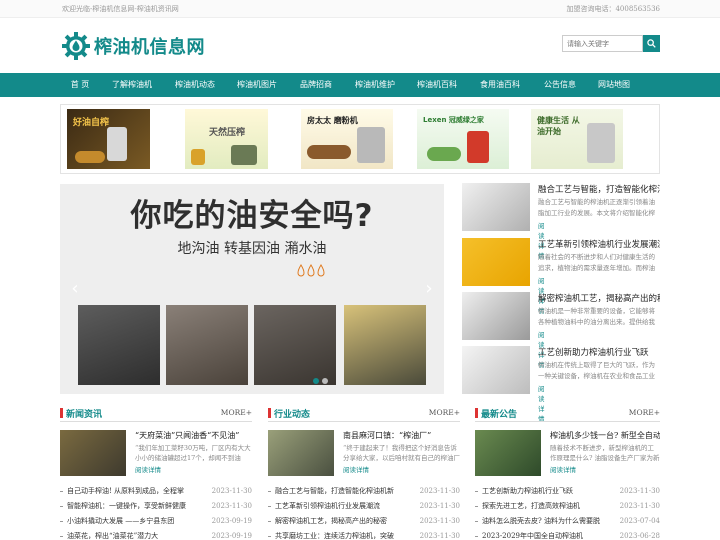  I want to click on news-title: 工艺创新助力榨油机行业飞跃, so click(599, 352).